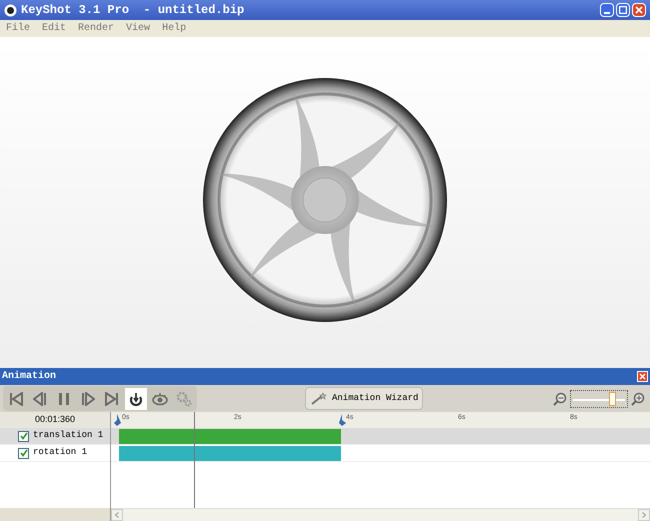 The width and height of the screenshot is (650, 521). What do you see at coordinates (88, 399) in the screenshot?
I see `step-forward-icon` at bounding box center [88, 399].